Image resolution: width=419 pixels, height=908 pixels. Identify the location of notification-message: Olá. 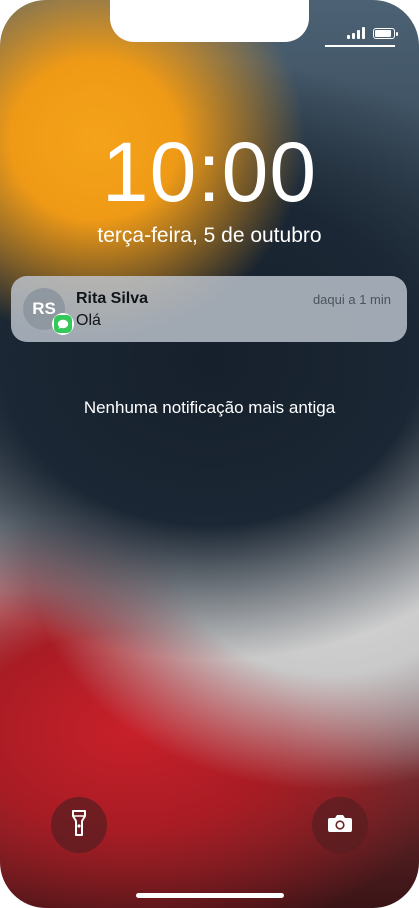
(88, 320).